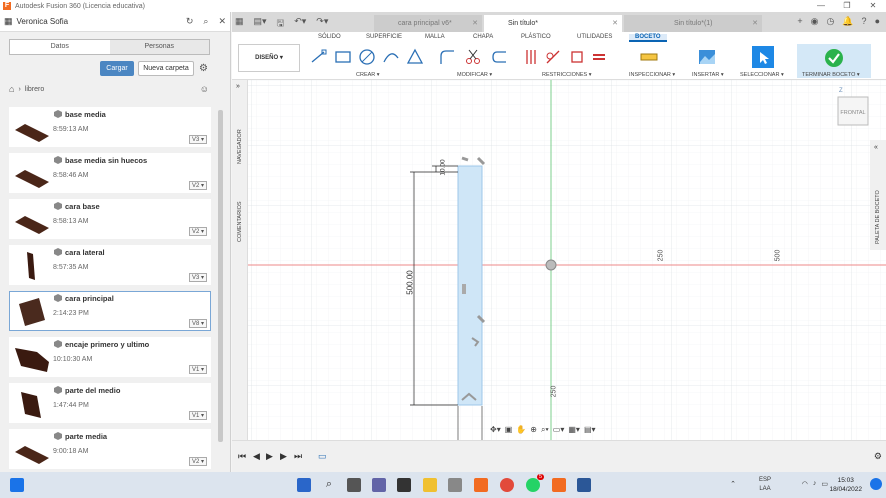 This screenshot has height=498, width=886. What do you see at coordinates (329, 37) in the screenshot?
I see `ribbon-tab-solido: SÓLIDO` at bounding box center [329, 37].